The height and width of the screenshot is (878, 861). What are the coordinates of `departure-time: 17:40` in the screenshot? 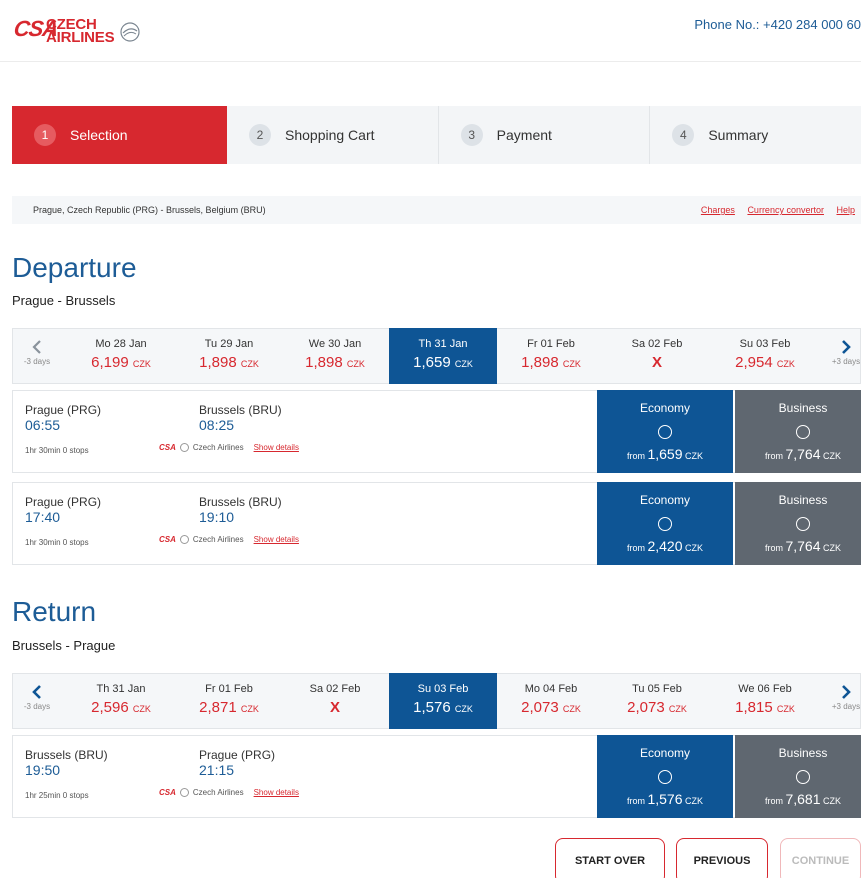 It's located at (43, 517).